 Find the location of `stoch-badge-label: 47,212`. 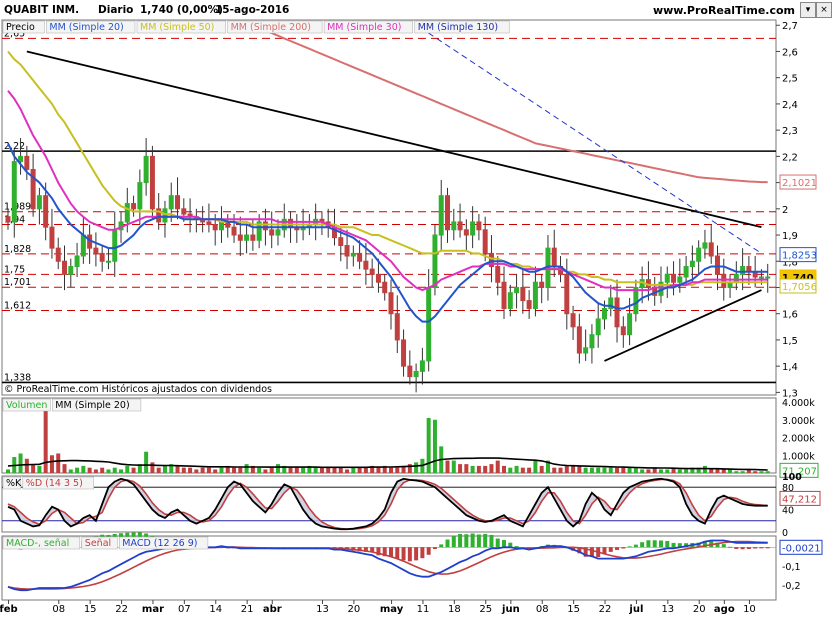

stoch-badge-label: 47,212 is located at coordinates (799, 499).